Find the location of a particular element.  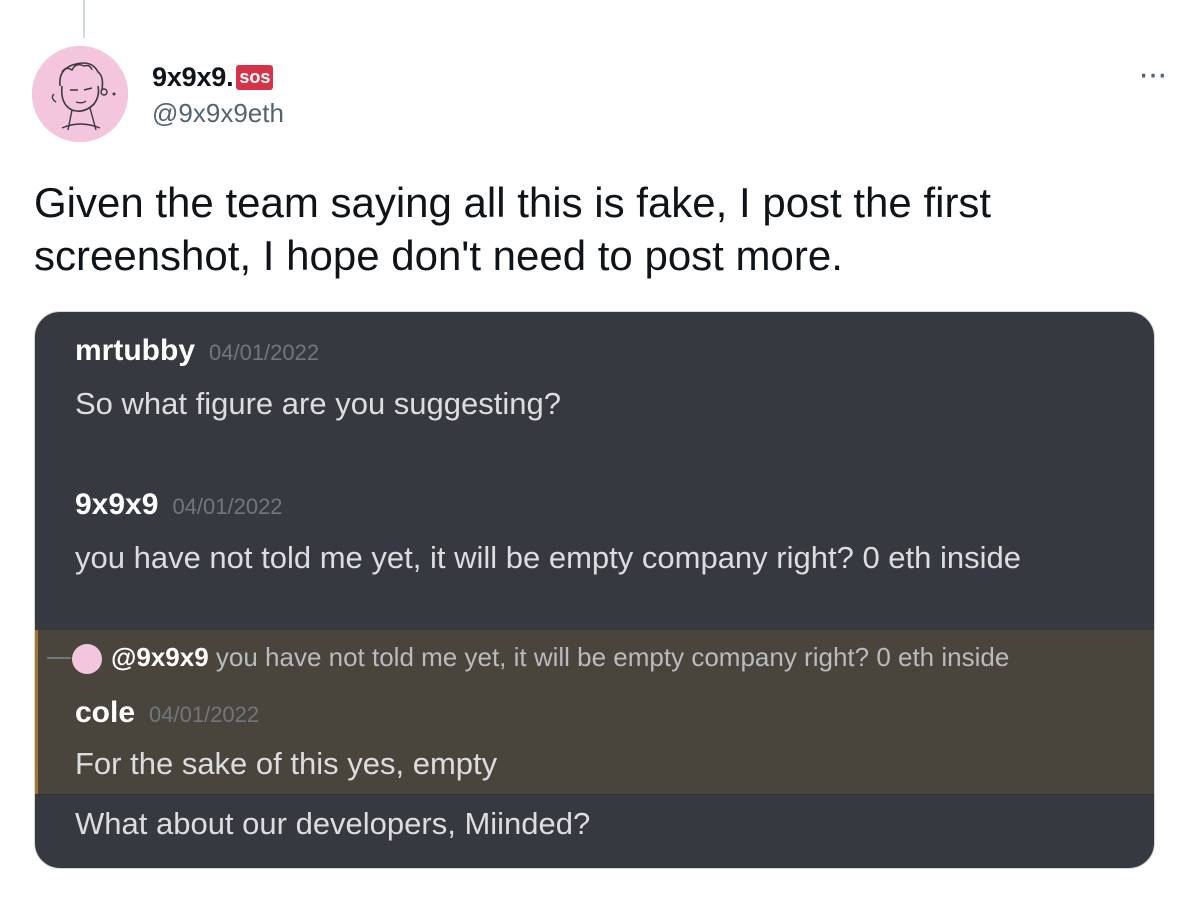

discord-message-header-1: mrtubby 04/01/2022 is located at coordinates (197, 351).